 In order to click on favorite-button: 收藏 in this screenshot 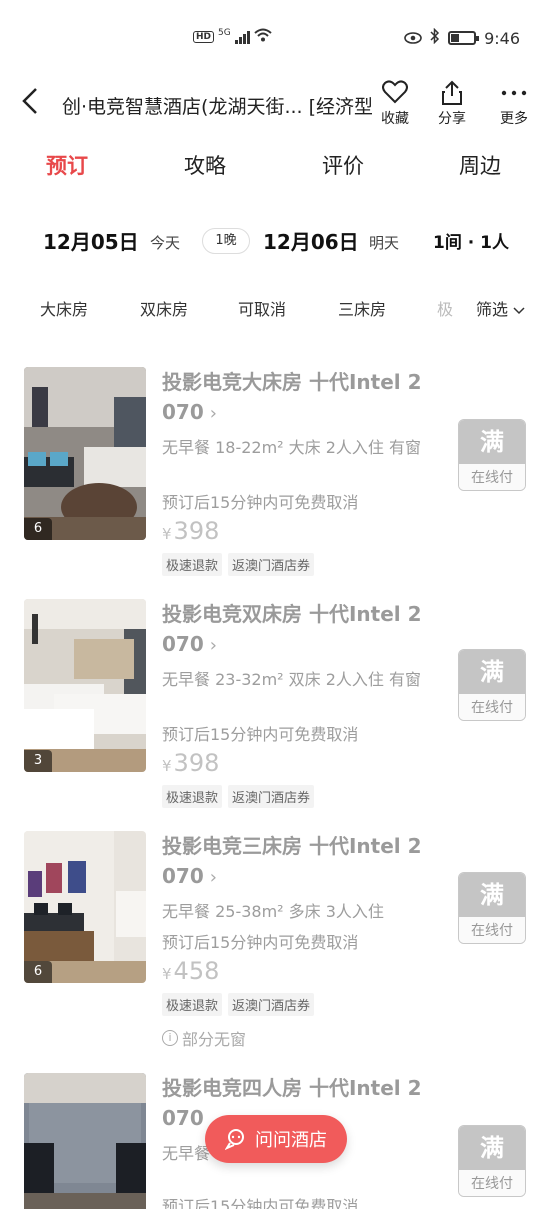, I will do `click(395, 104)`.